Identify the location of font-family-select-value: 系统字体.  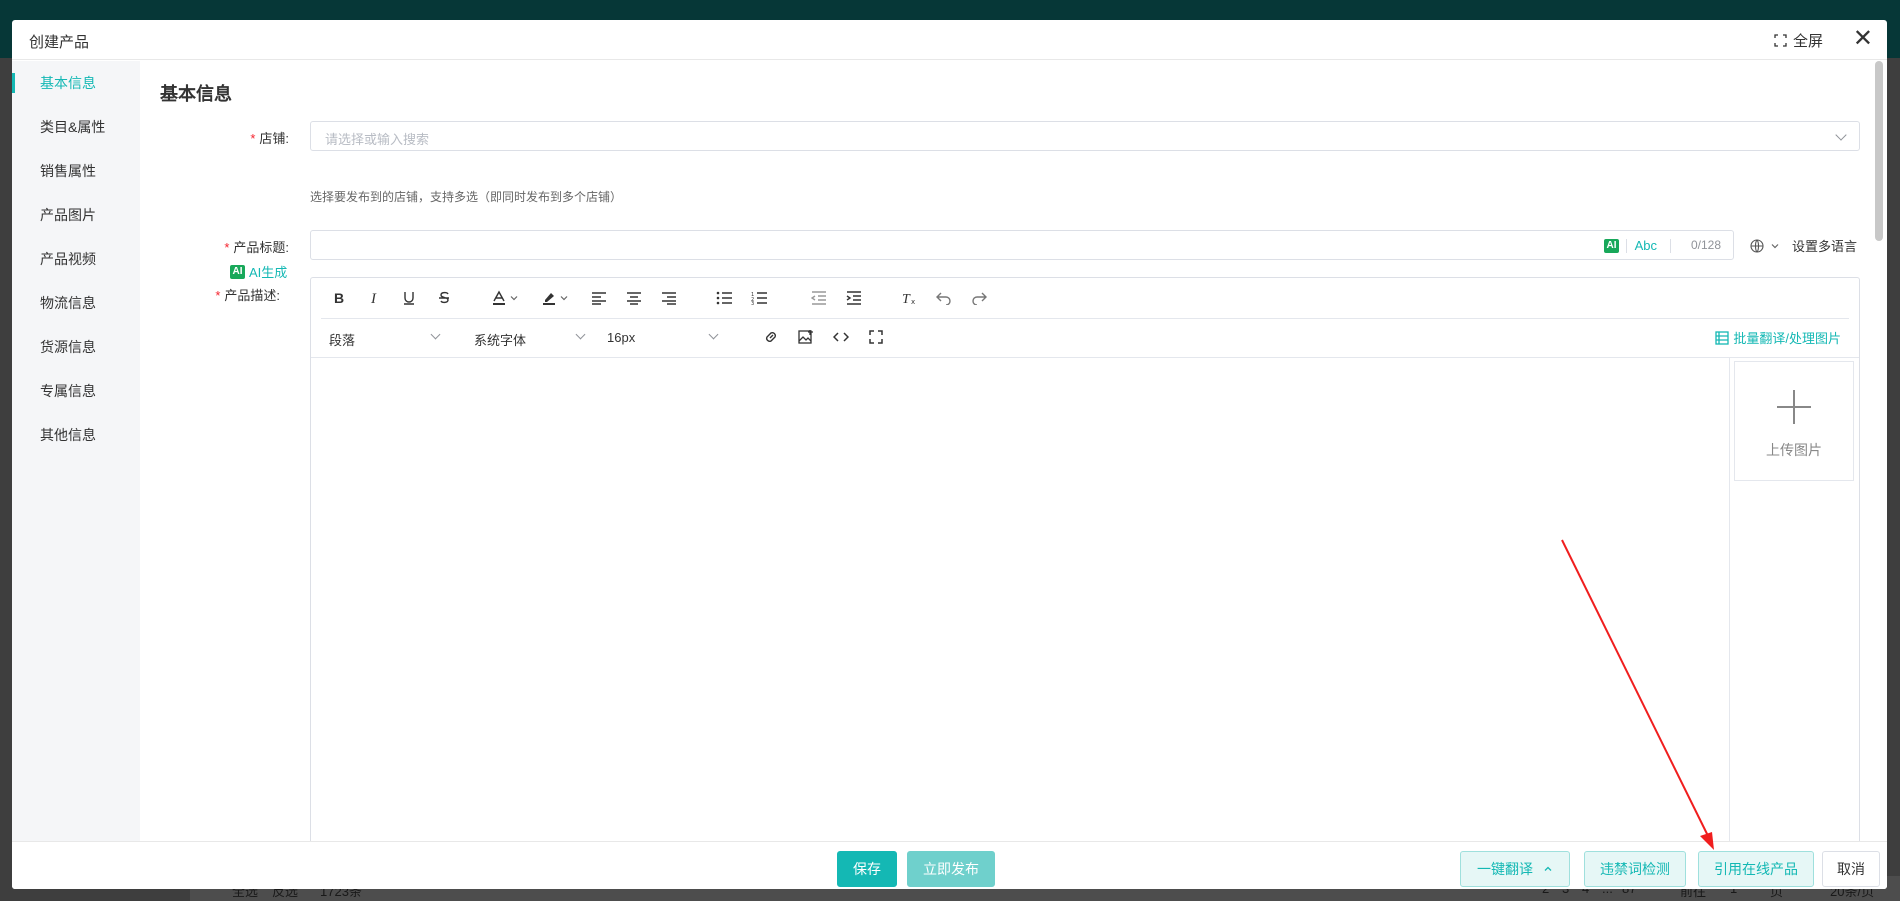
(500, 340).